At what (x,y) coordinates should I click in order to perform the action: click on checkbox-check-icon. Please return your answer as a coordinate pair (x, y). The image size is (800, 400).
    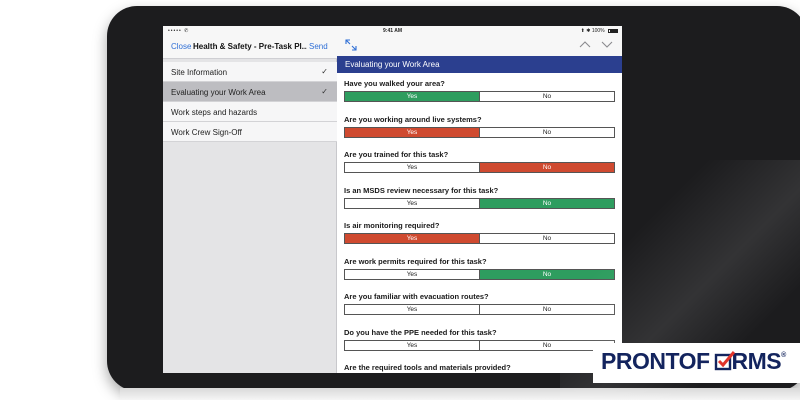
    Looking at the image, I should click on (725, 361).